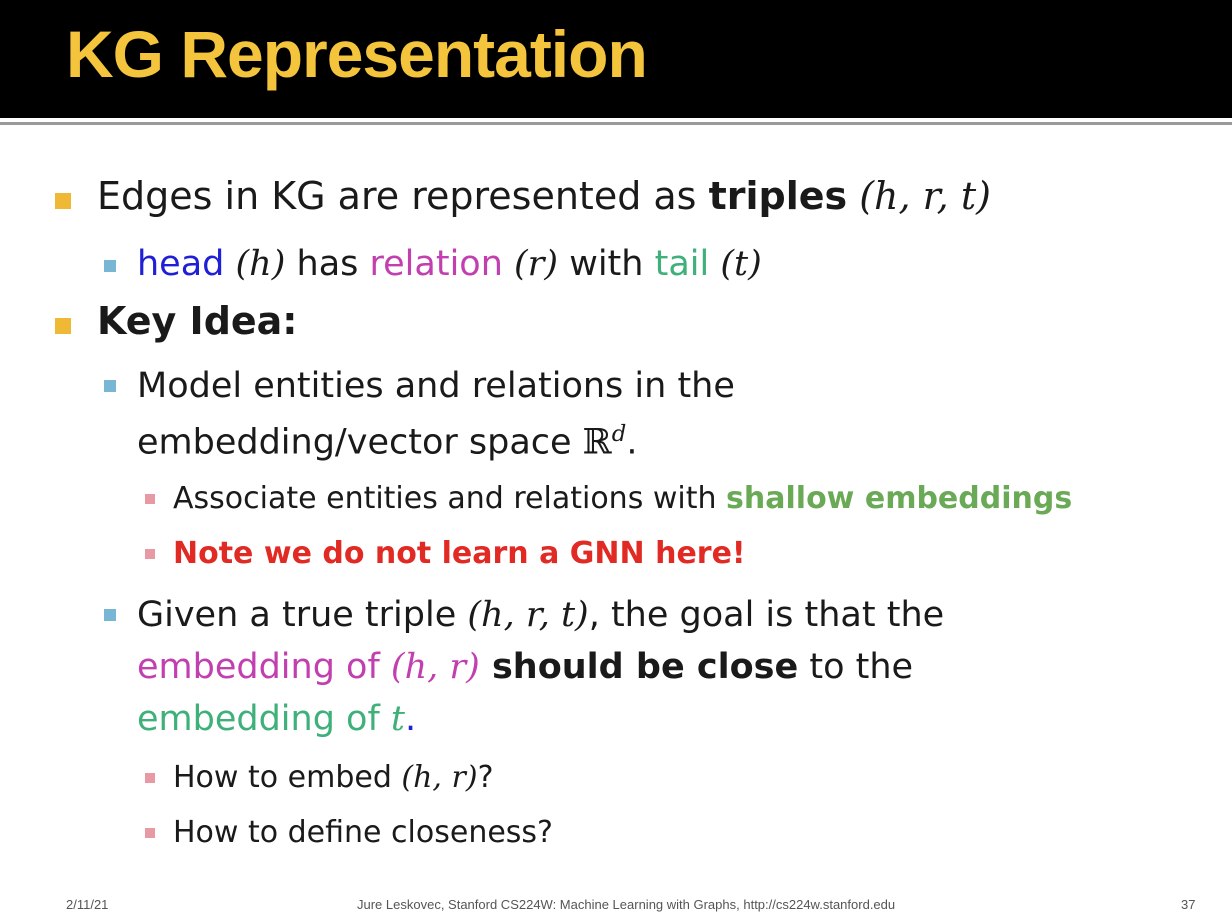 This screenshot has height=912, width=1232. I want to click on footer-date: 2/11/21, so click(87, 904).